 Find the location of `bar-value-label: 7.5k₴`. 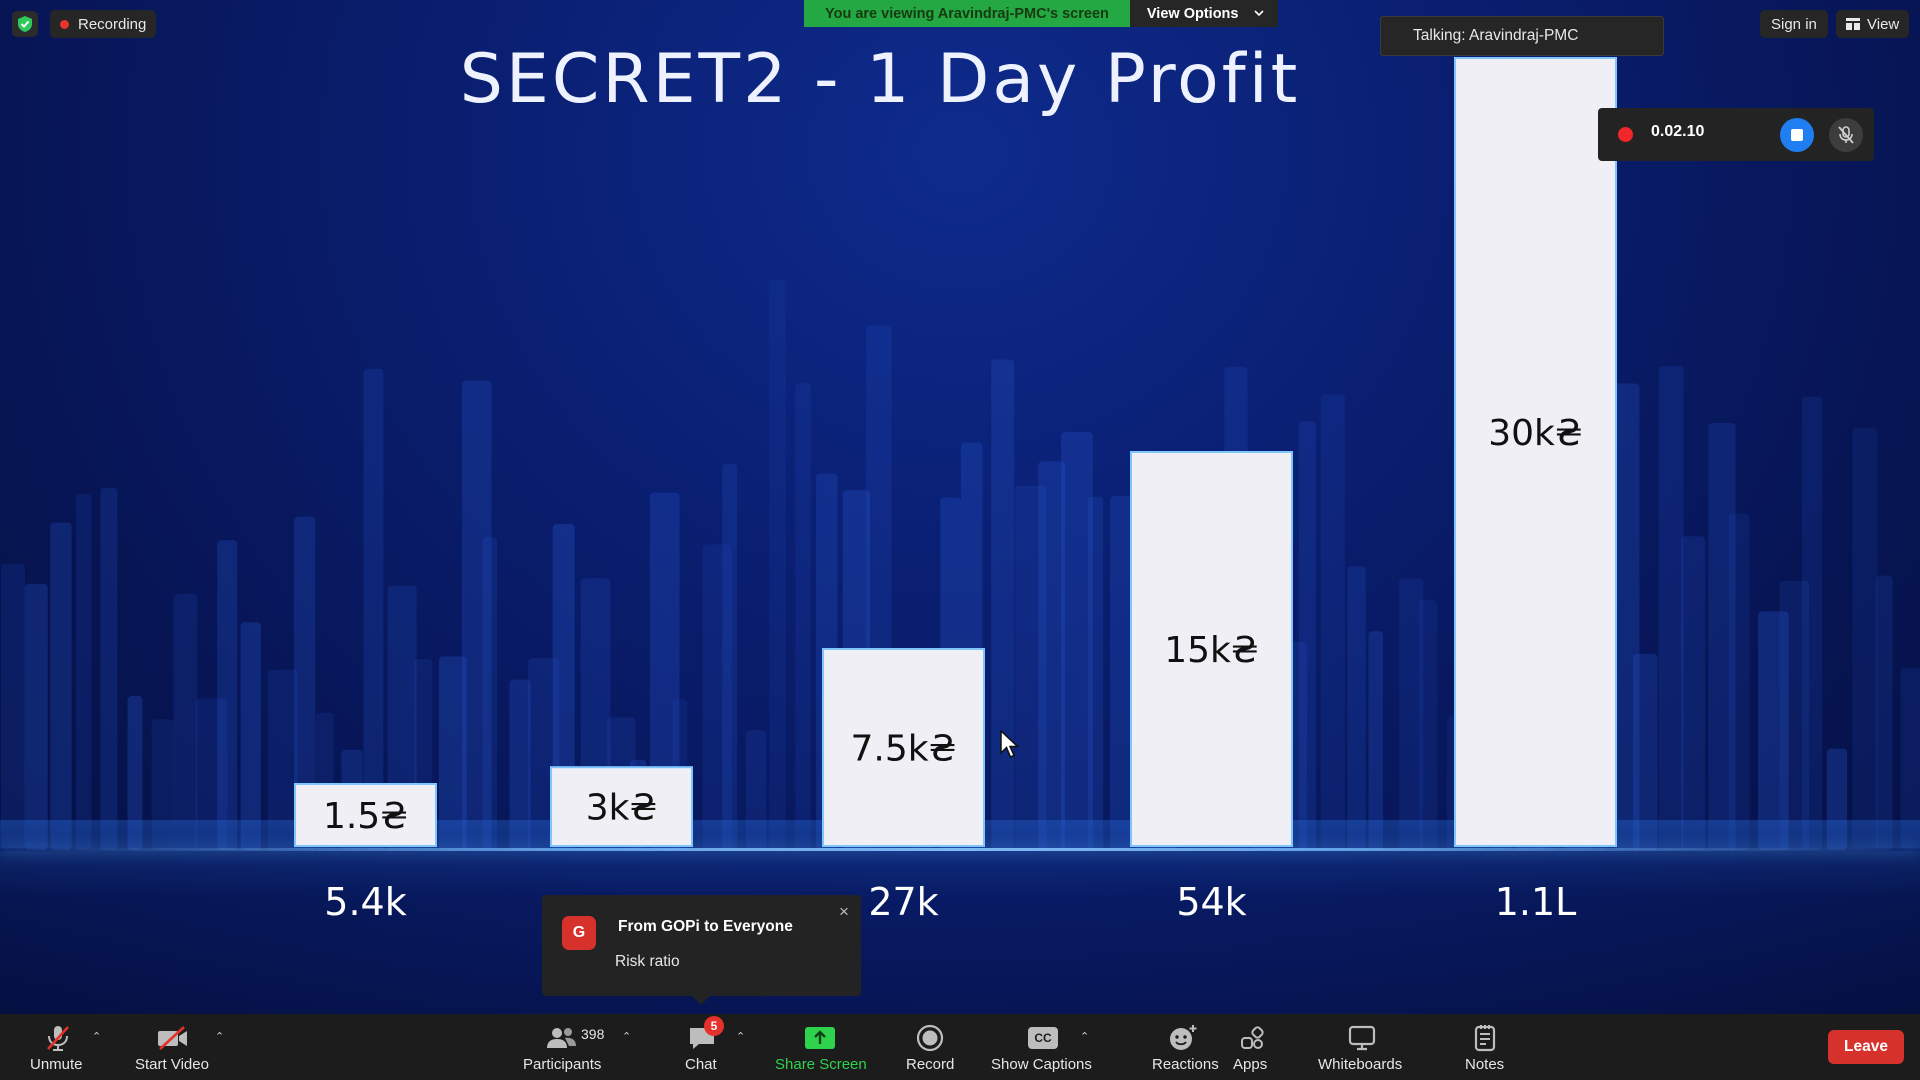

bar-value-label: 7.5k₴ is located at coordinates (904, 749).